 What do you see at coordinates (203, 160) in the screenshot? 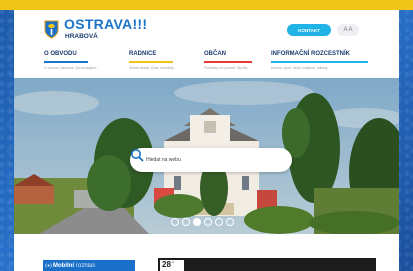
I see `search-input` at bounding box center [203, 160].